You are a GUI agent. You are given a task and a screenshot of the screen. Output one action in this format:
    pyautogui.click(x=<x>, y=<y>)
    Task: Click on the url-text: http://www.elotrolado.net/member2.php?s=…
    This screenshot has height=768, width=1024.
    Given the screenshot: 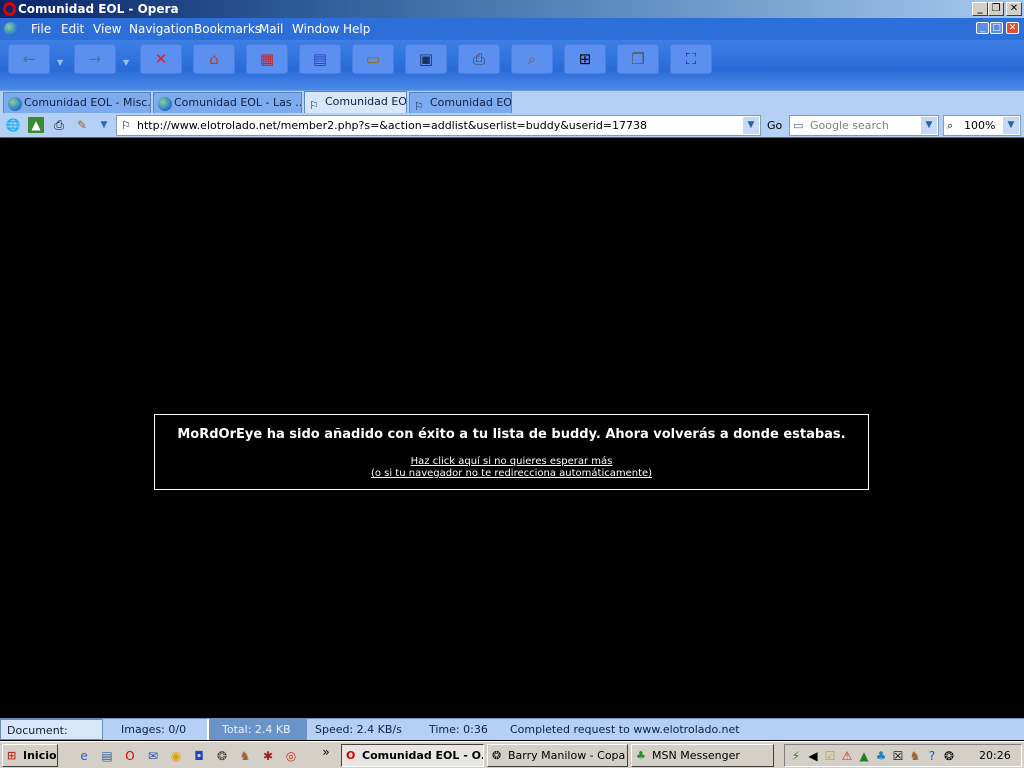 What is the action you would take?
    pyautogui.click(x=392, y=125)
    